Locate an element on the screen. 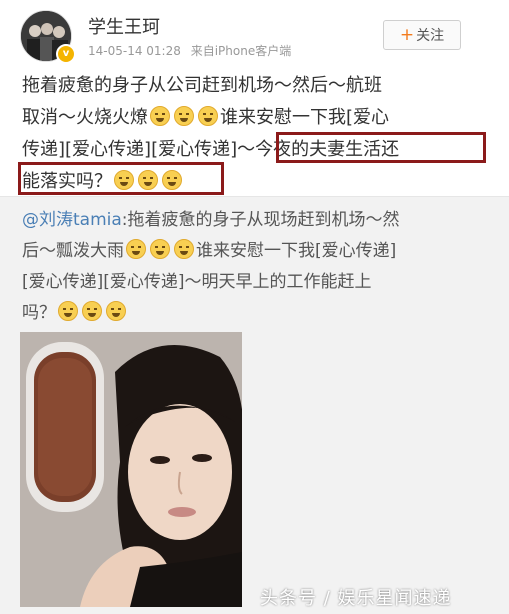  highlighted-text: 能落实吗？ is located at coordinates (67, 181).